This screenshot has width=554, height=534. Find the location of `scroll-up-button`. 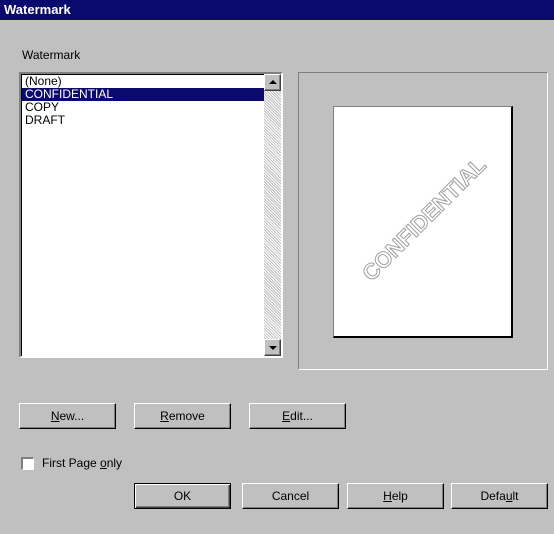

scroll-up-button is located at coordinates (272, 82).